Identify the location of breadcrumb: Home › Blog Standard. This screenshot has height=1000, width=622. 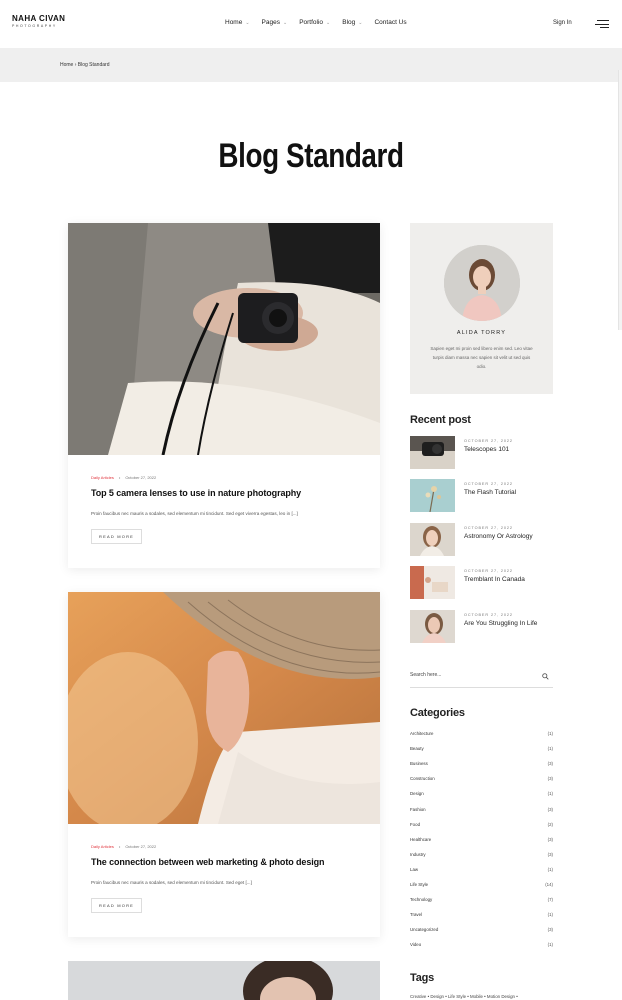
(84, 65).